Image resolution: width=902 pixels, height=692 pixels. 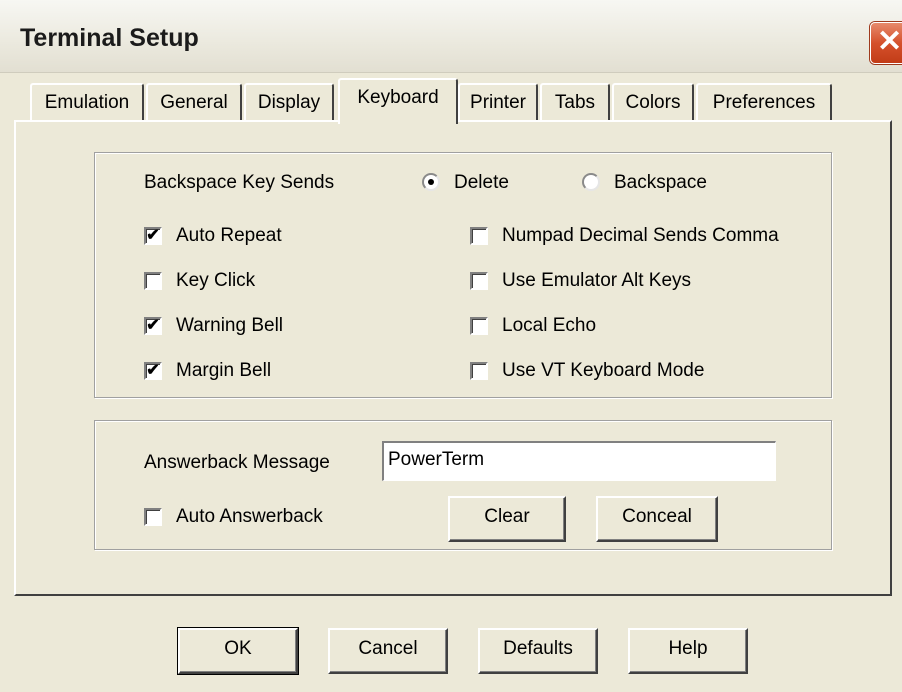 I want to click on numpad-decimal-comma-label: Numpad Decimal Sends Comma, so click(x=640, y=236).